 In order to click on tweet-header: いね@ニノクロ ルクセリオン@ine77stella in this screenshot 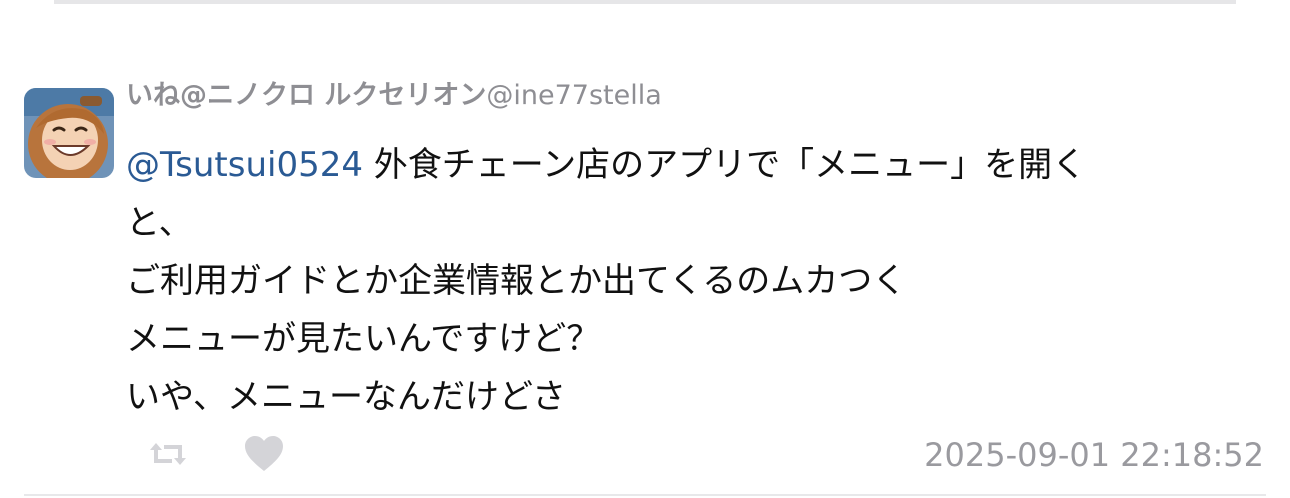, I will do `click(394, 96)`.